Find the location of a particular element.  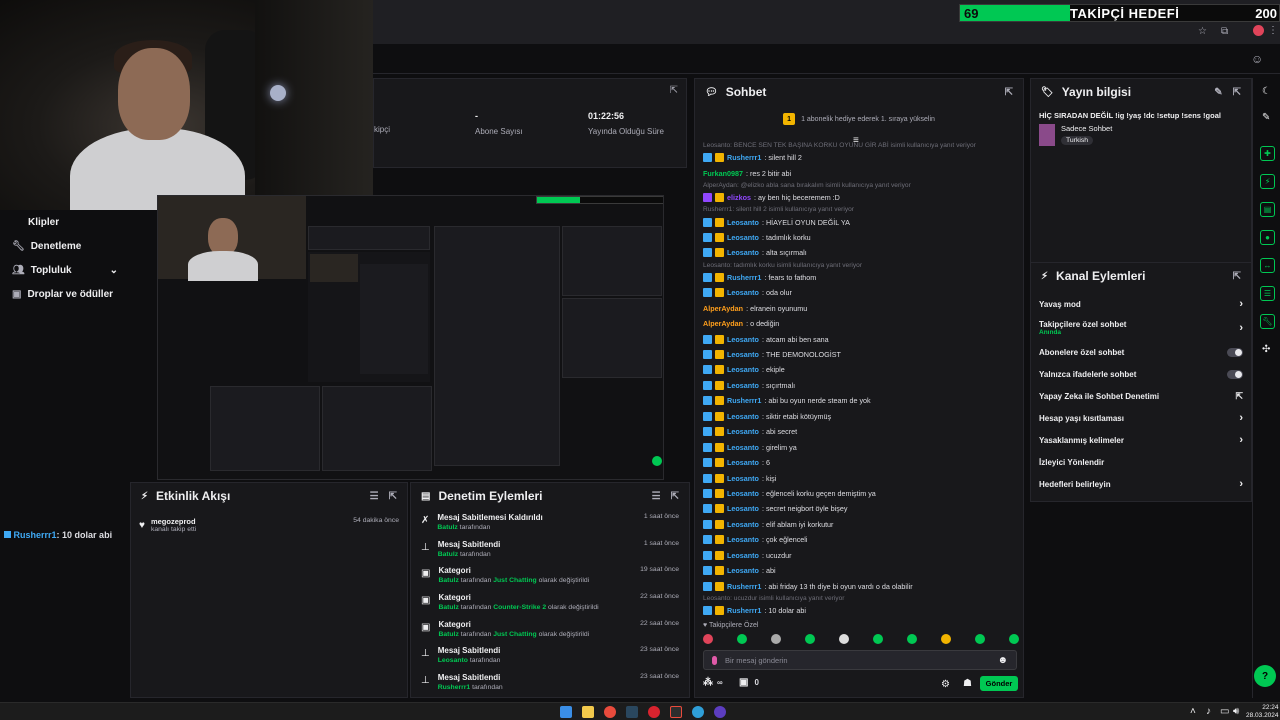

channel-action-row: Yalnızca ifadelerle sohbet is located at coordinates (1141, 374).